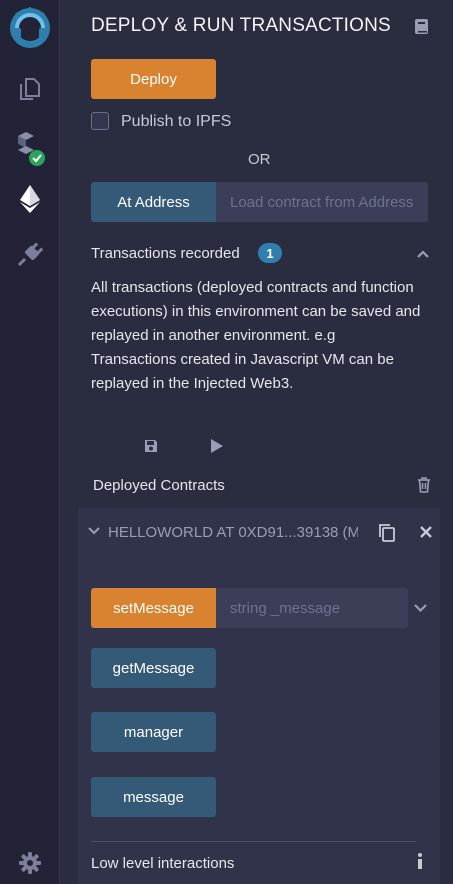  I want to click on deployed-contracts-label: Deployed Contracts, so click(159, 485).